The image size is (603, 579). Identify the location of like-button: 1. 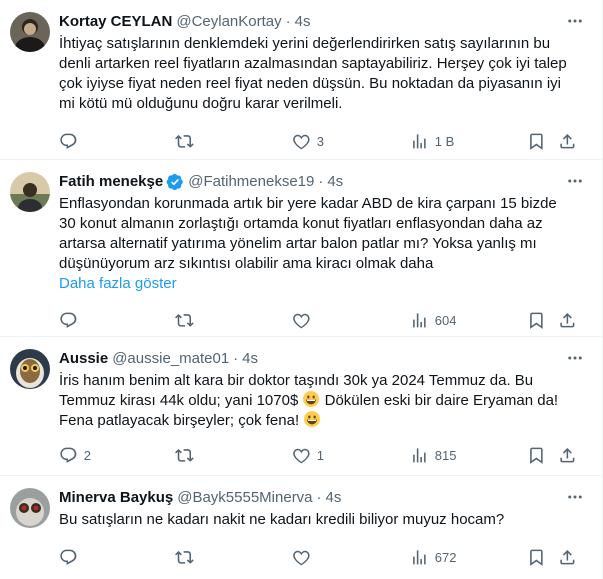
(308, 455).